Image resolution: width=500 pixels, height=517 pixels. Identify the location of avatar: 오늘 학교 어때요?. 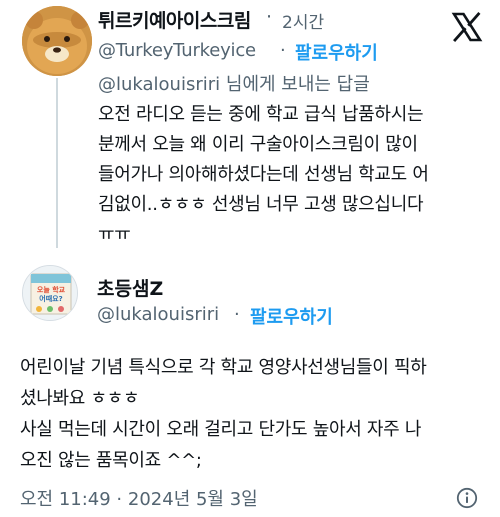
(50, 293).